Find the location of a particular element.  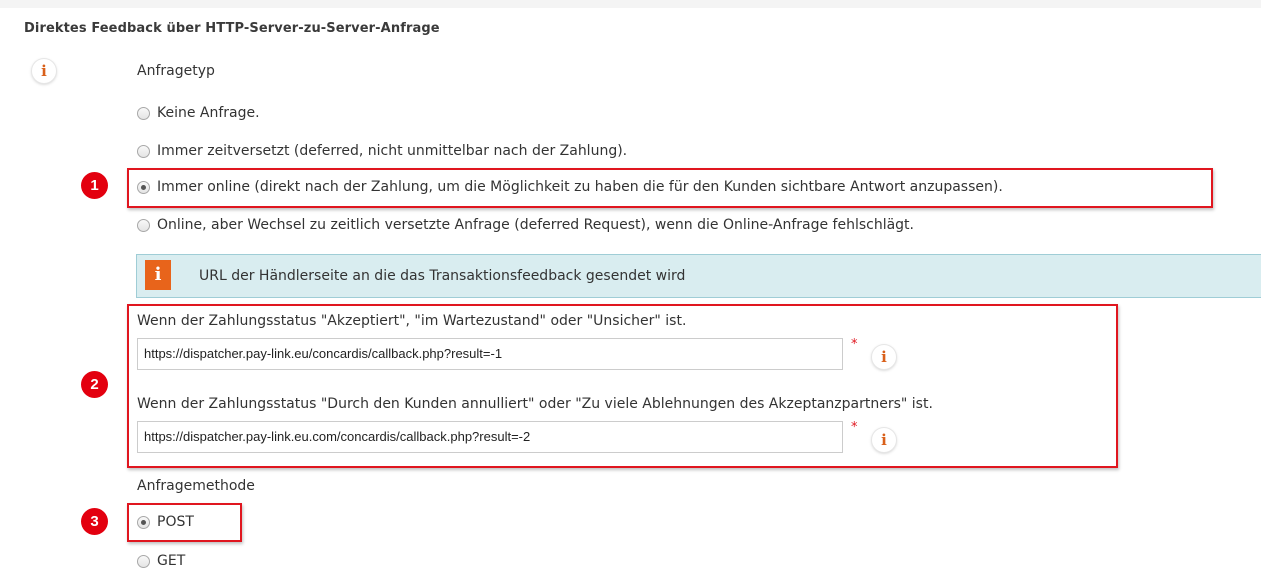

radio-option-get: GET is located at coordinates (161, 561).